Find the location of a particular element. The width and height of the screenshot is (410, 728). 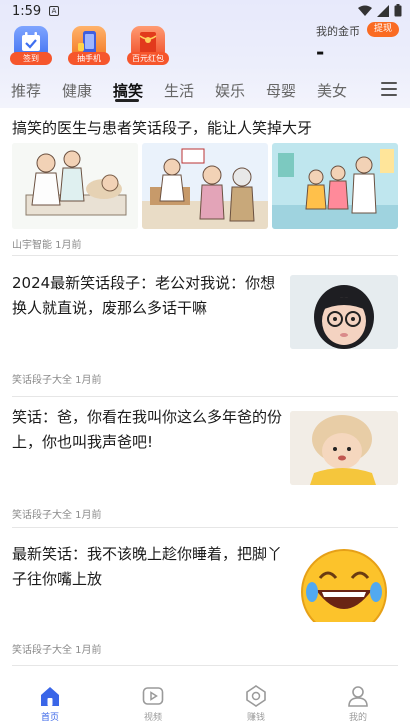

tab-parenting: 母婴 is located at coordinates (281, 90).